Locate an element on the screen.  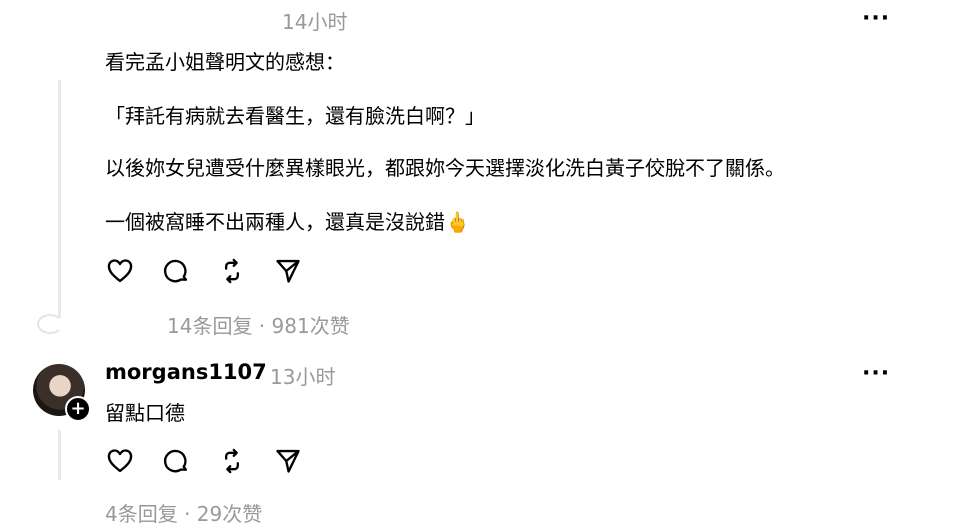
comment-time: 13小时 is located at coordinates (303, 377).